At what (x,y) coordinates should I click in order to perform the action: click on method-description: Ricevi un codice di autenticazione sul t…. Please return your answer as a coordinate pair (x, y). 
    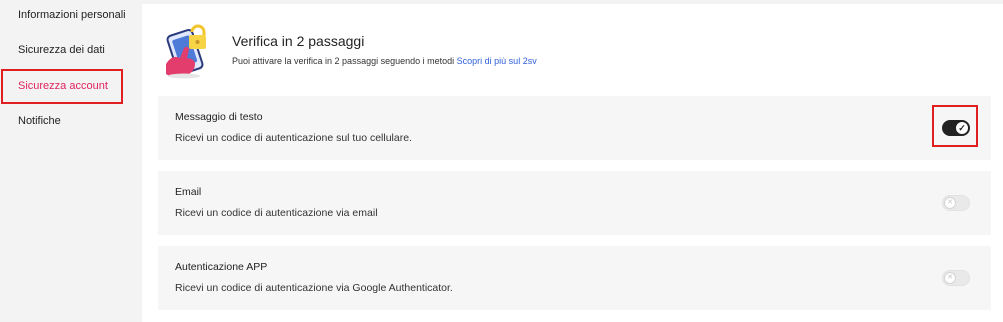
    Looking at the image, I should click on (293, 138).